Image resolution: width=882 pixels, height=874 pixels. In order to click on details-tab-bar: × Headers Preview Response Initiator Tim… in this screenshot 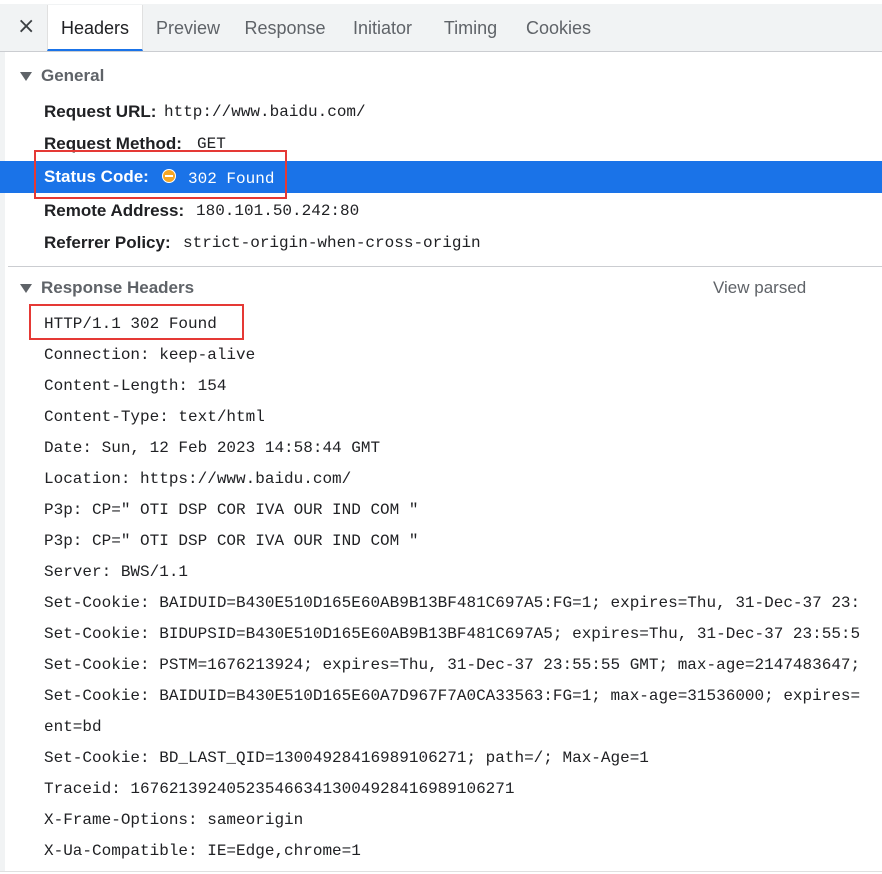, I will do `click(441, 26)`.